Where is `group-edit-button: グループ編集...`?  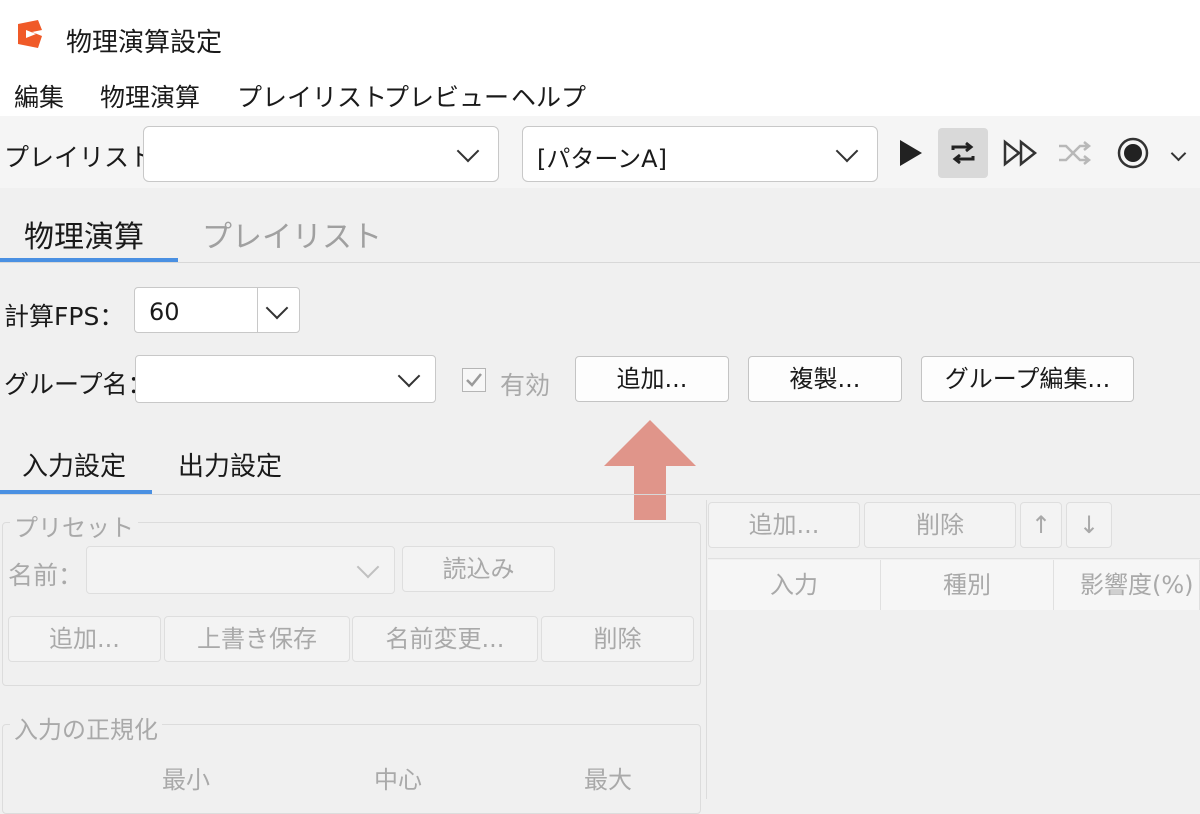
group-edit-button: グループ編集... is located at coordinates (1027, 379).